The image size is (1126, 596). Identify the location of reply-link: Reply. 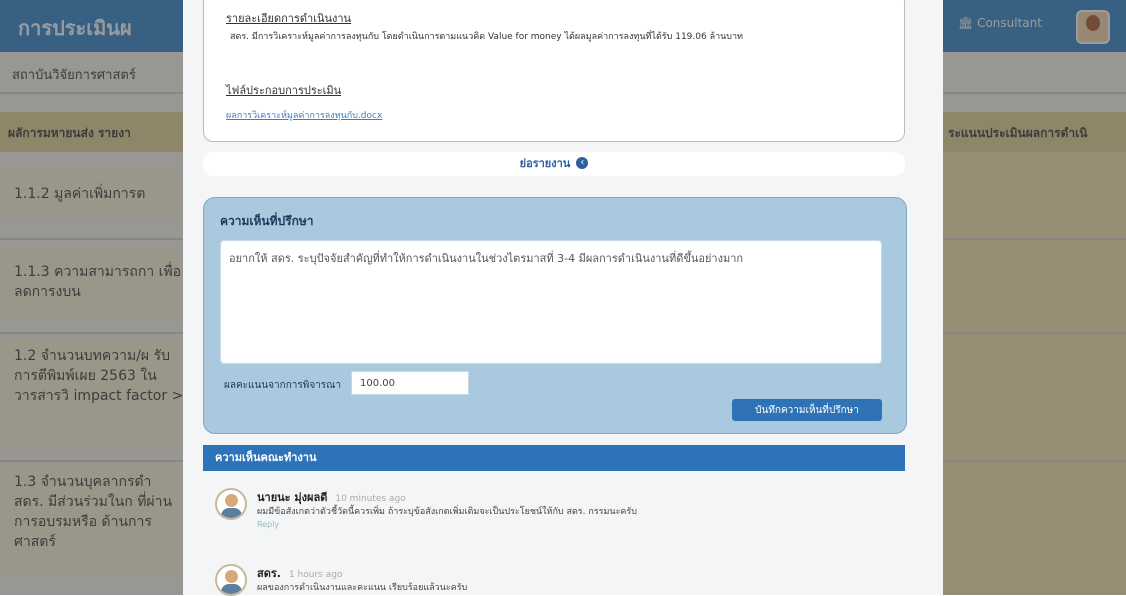
(268, 524).